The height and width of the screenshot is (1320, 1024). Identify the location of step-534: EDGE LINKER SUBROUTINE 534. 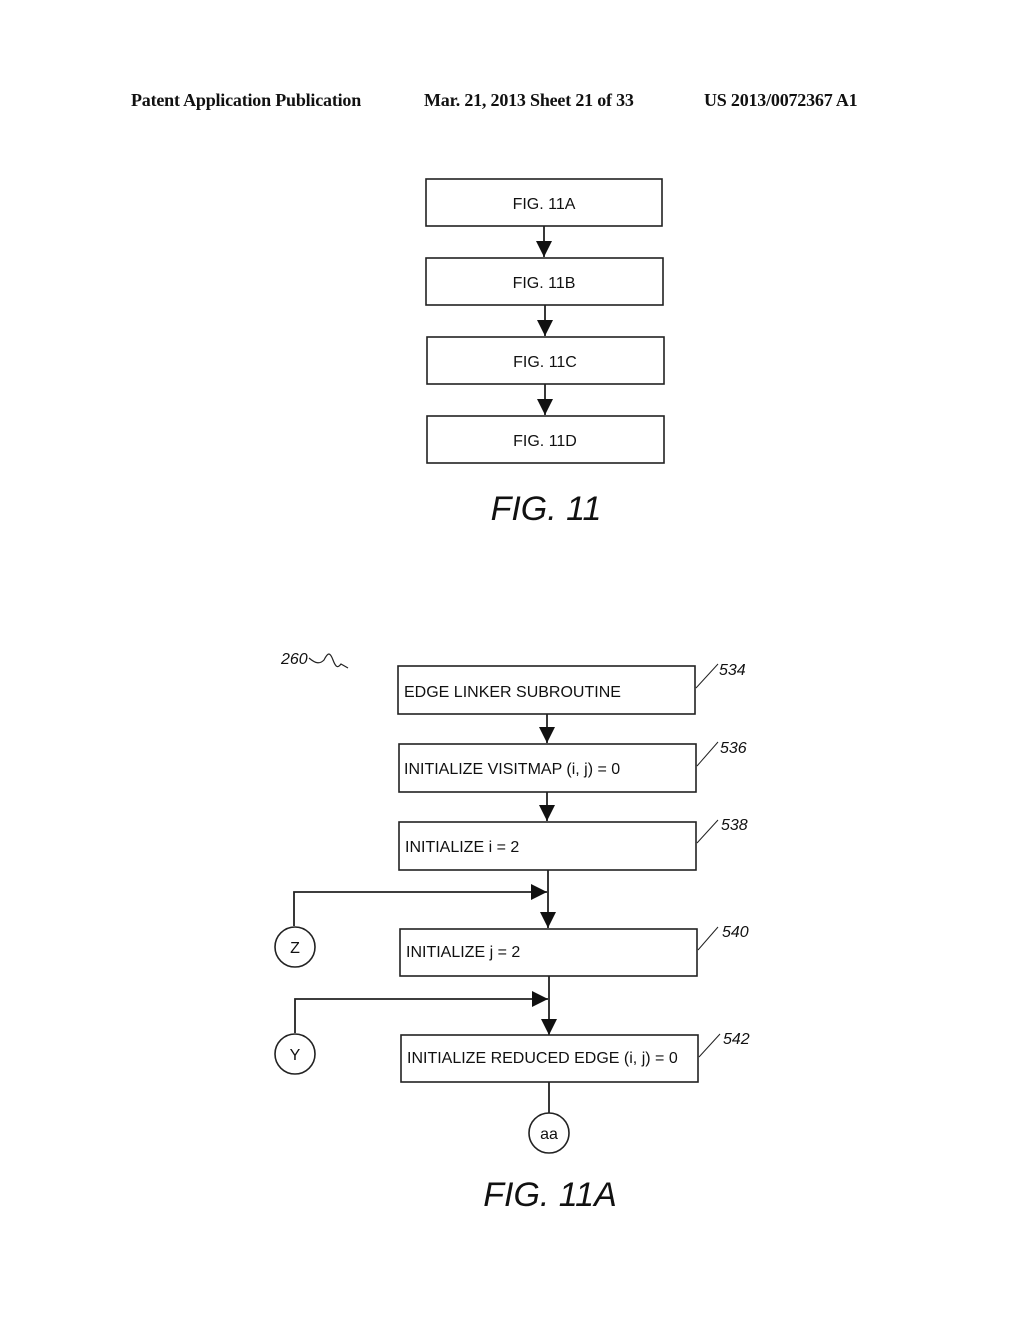
(571, 688).